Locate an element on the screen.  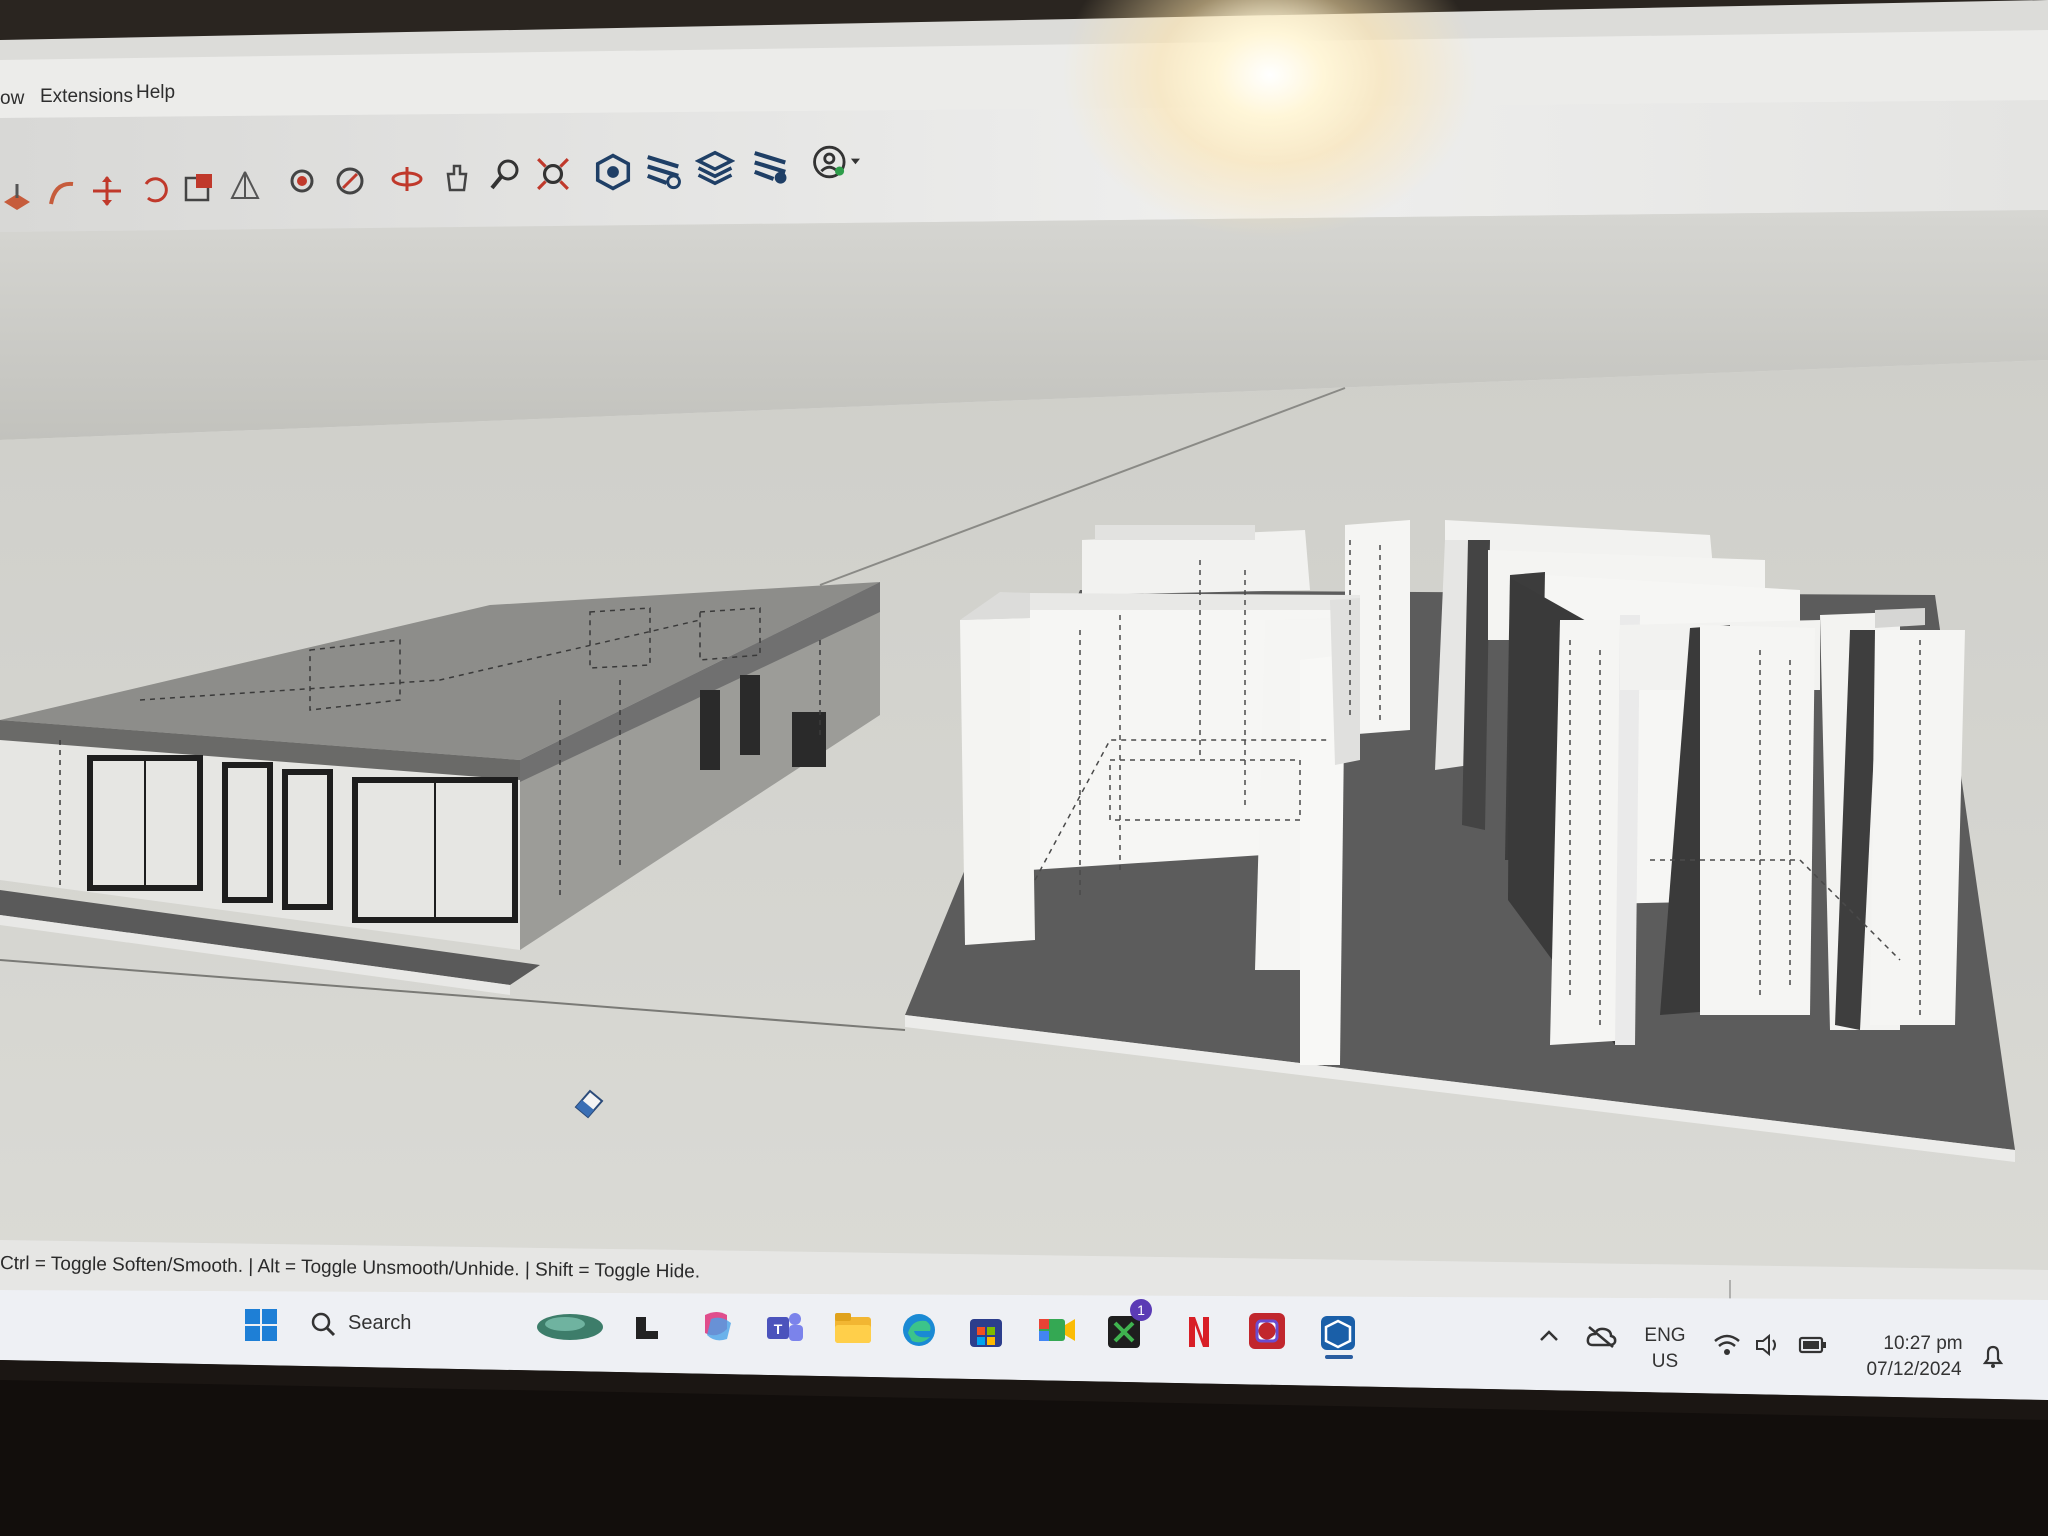
push-pull-icon is located at coordinates (17, 197).